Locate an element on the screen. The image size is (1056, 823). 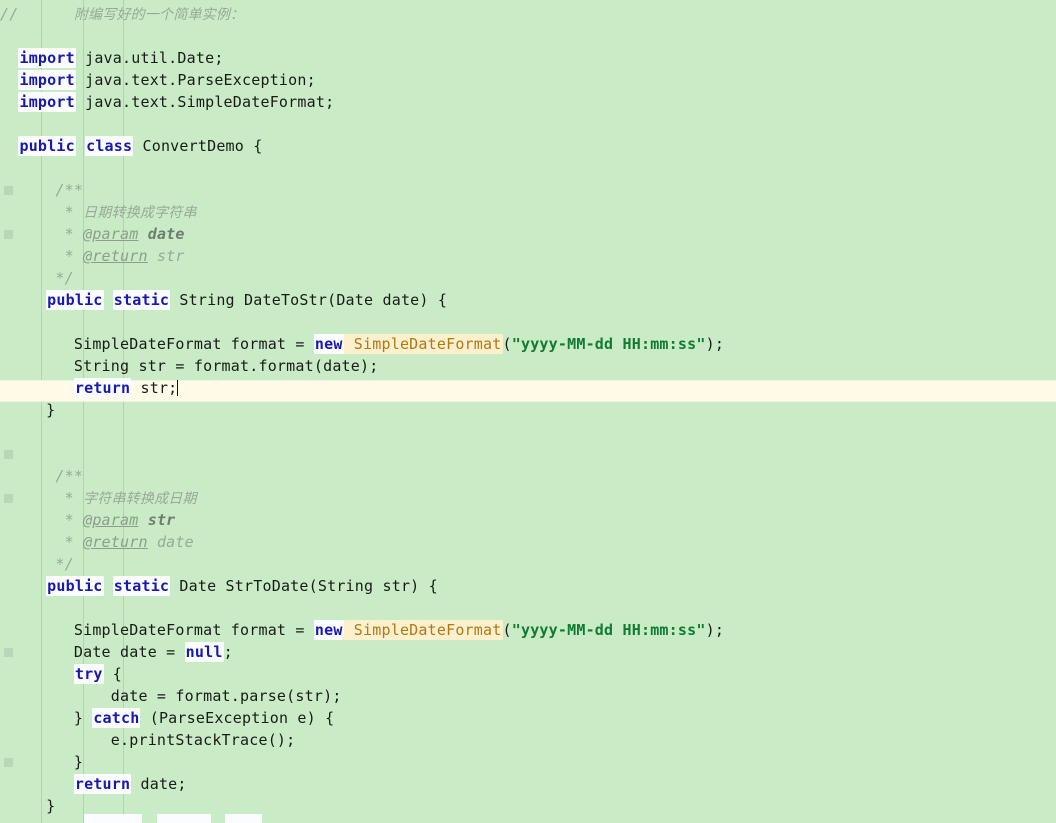
code-line-javadoc2-close: */ is located at coordinates (528, 564).